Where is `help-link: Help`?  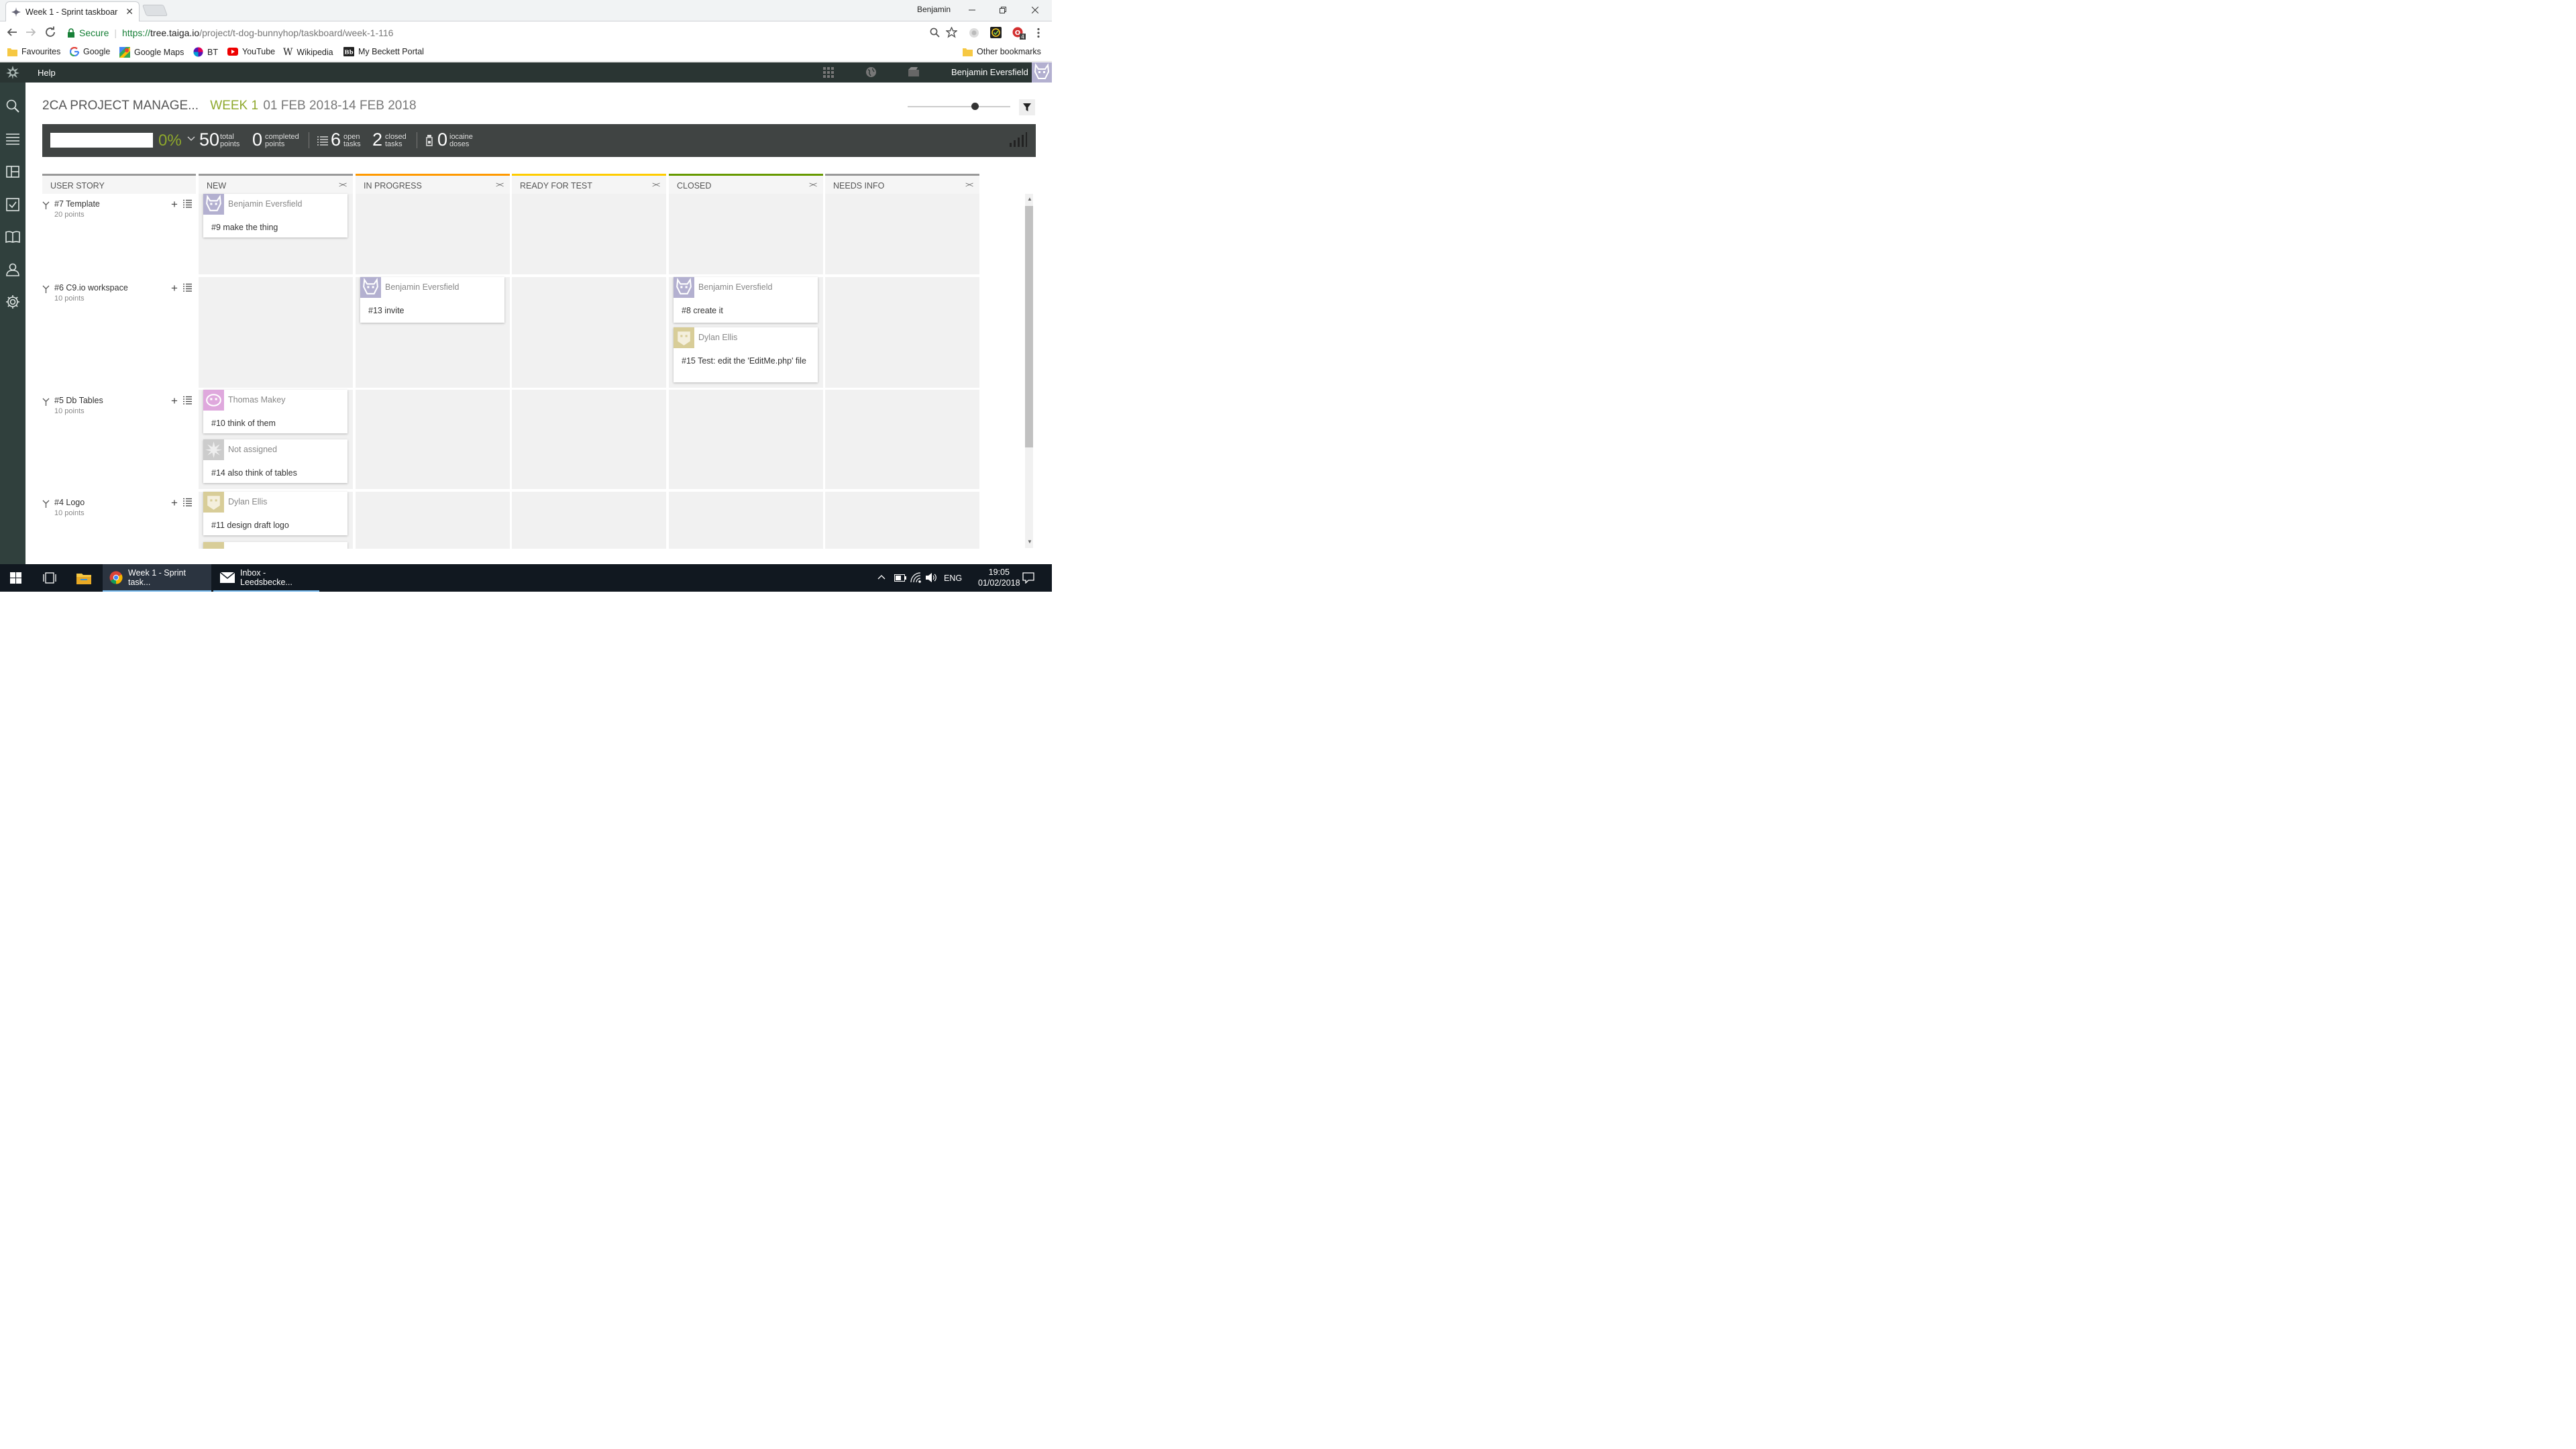
help-link: Help is located at coordinates (47, 73).